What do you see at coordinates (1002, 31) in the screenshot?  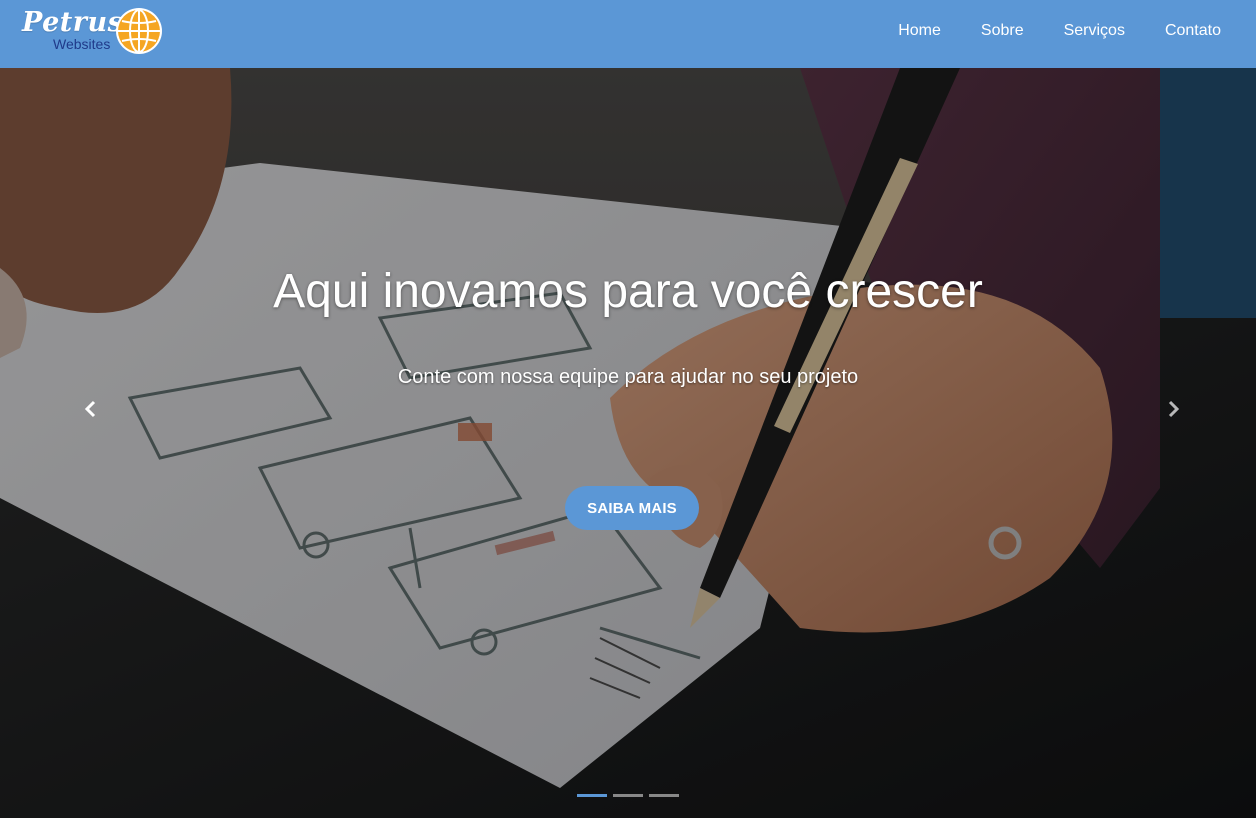 I see `nav-sobre: Sobre` at bounding box center [1002, 31].